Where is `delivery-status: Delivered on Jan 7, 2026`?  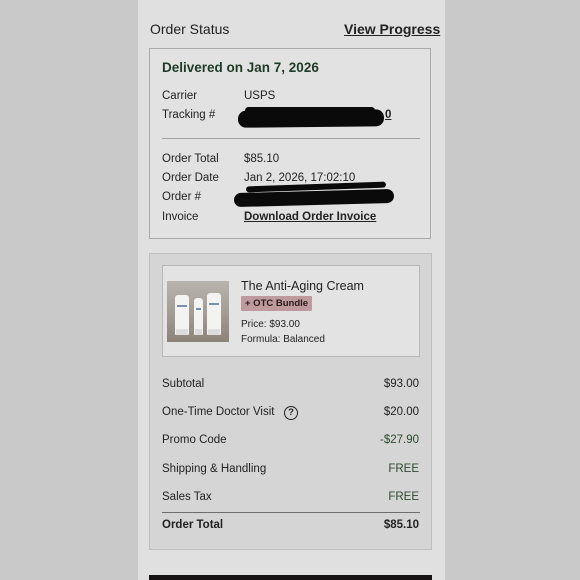 delivery-status: Delivered on Jan 7, 2026 is located at coordinates (240, 67).